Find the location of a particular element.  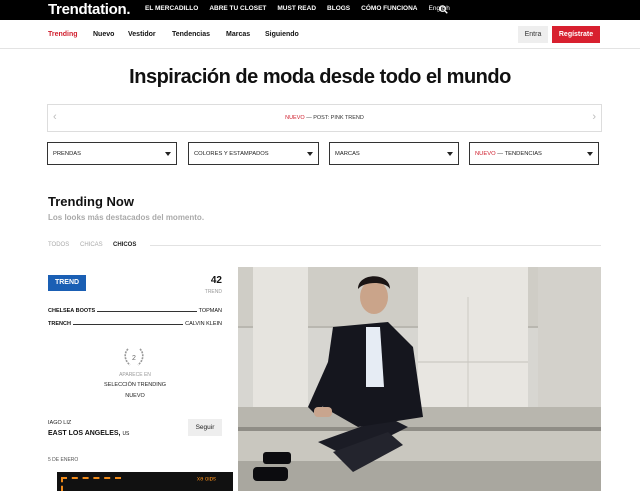

tab-siguiendo: Siguiendo is located at coordinates (282, 34).